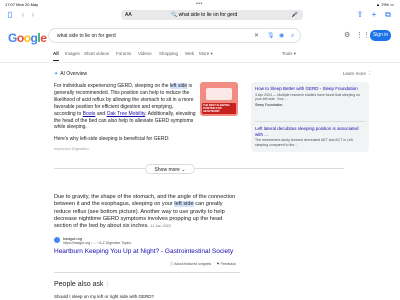 This screenshot has height=300, width=400. I want to click on back-icon: ‹, so click(23, 15).